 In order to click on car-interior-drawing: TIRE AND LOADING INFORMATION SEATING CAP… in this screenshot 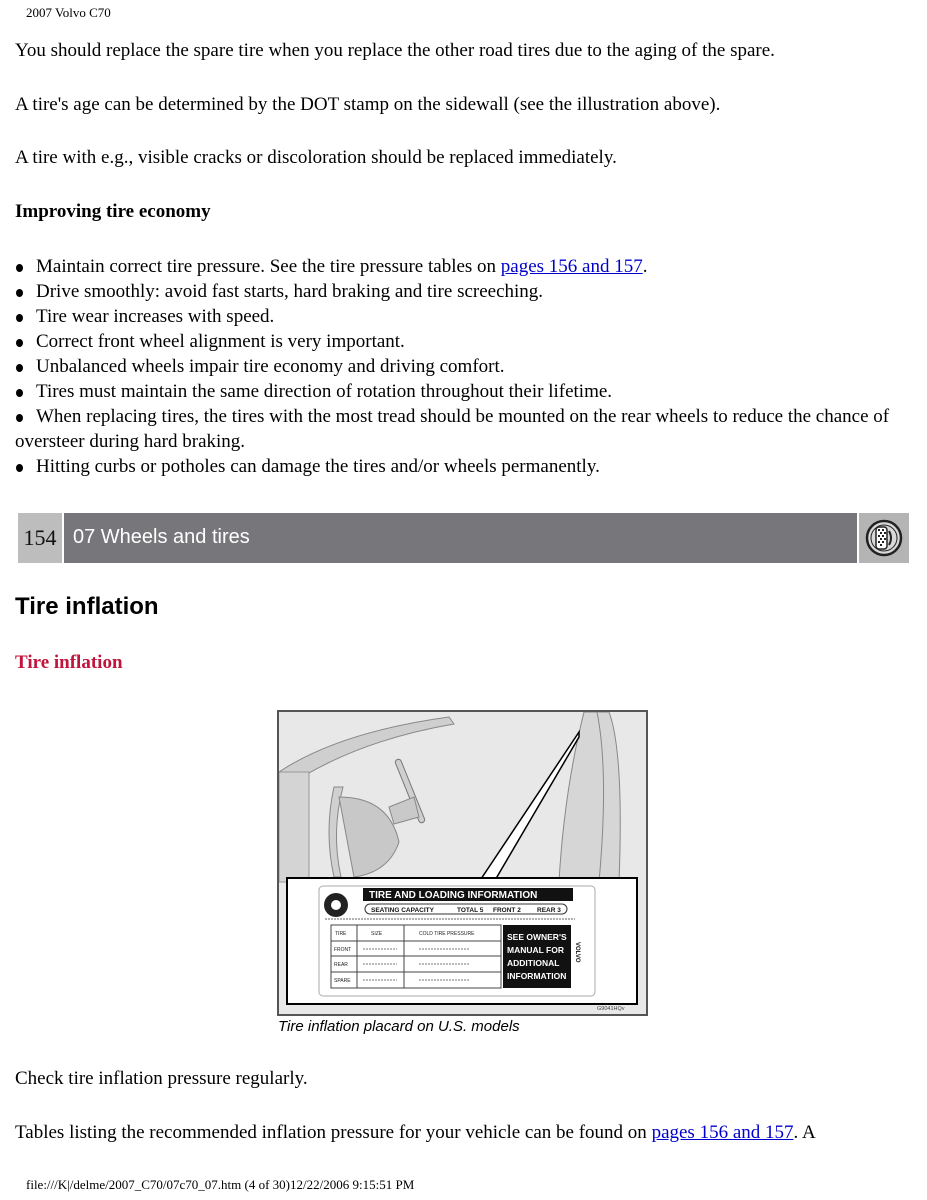, I will do `click(462, 863)`.